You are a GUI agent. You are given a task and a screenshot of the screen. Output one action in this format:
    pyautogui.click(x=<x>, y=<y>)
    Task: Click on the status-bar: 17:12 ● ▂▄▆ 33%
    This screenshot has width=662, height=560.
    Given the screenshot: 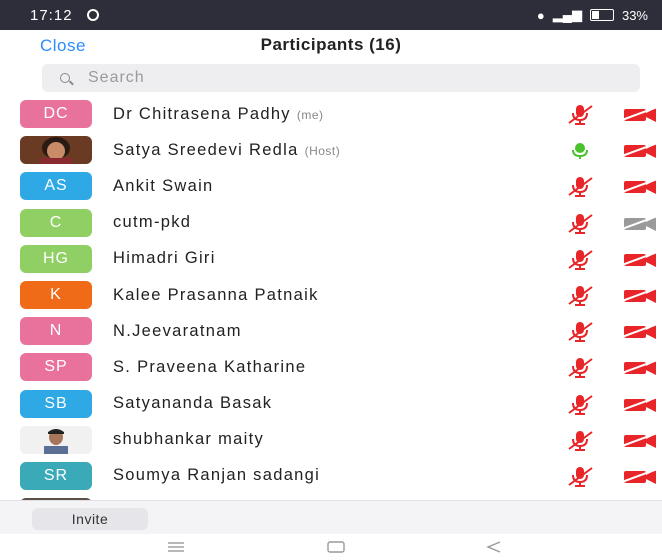 What is the action you would take?
    pyautogui.click(x=331, y=15)
    